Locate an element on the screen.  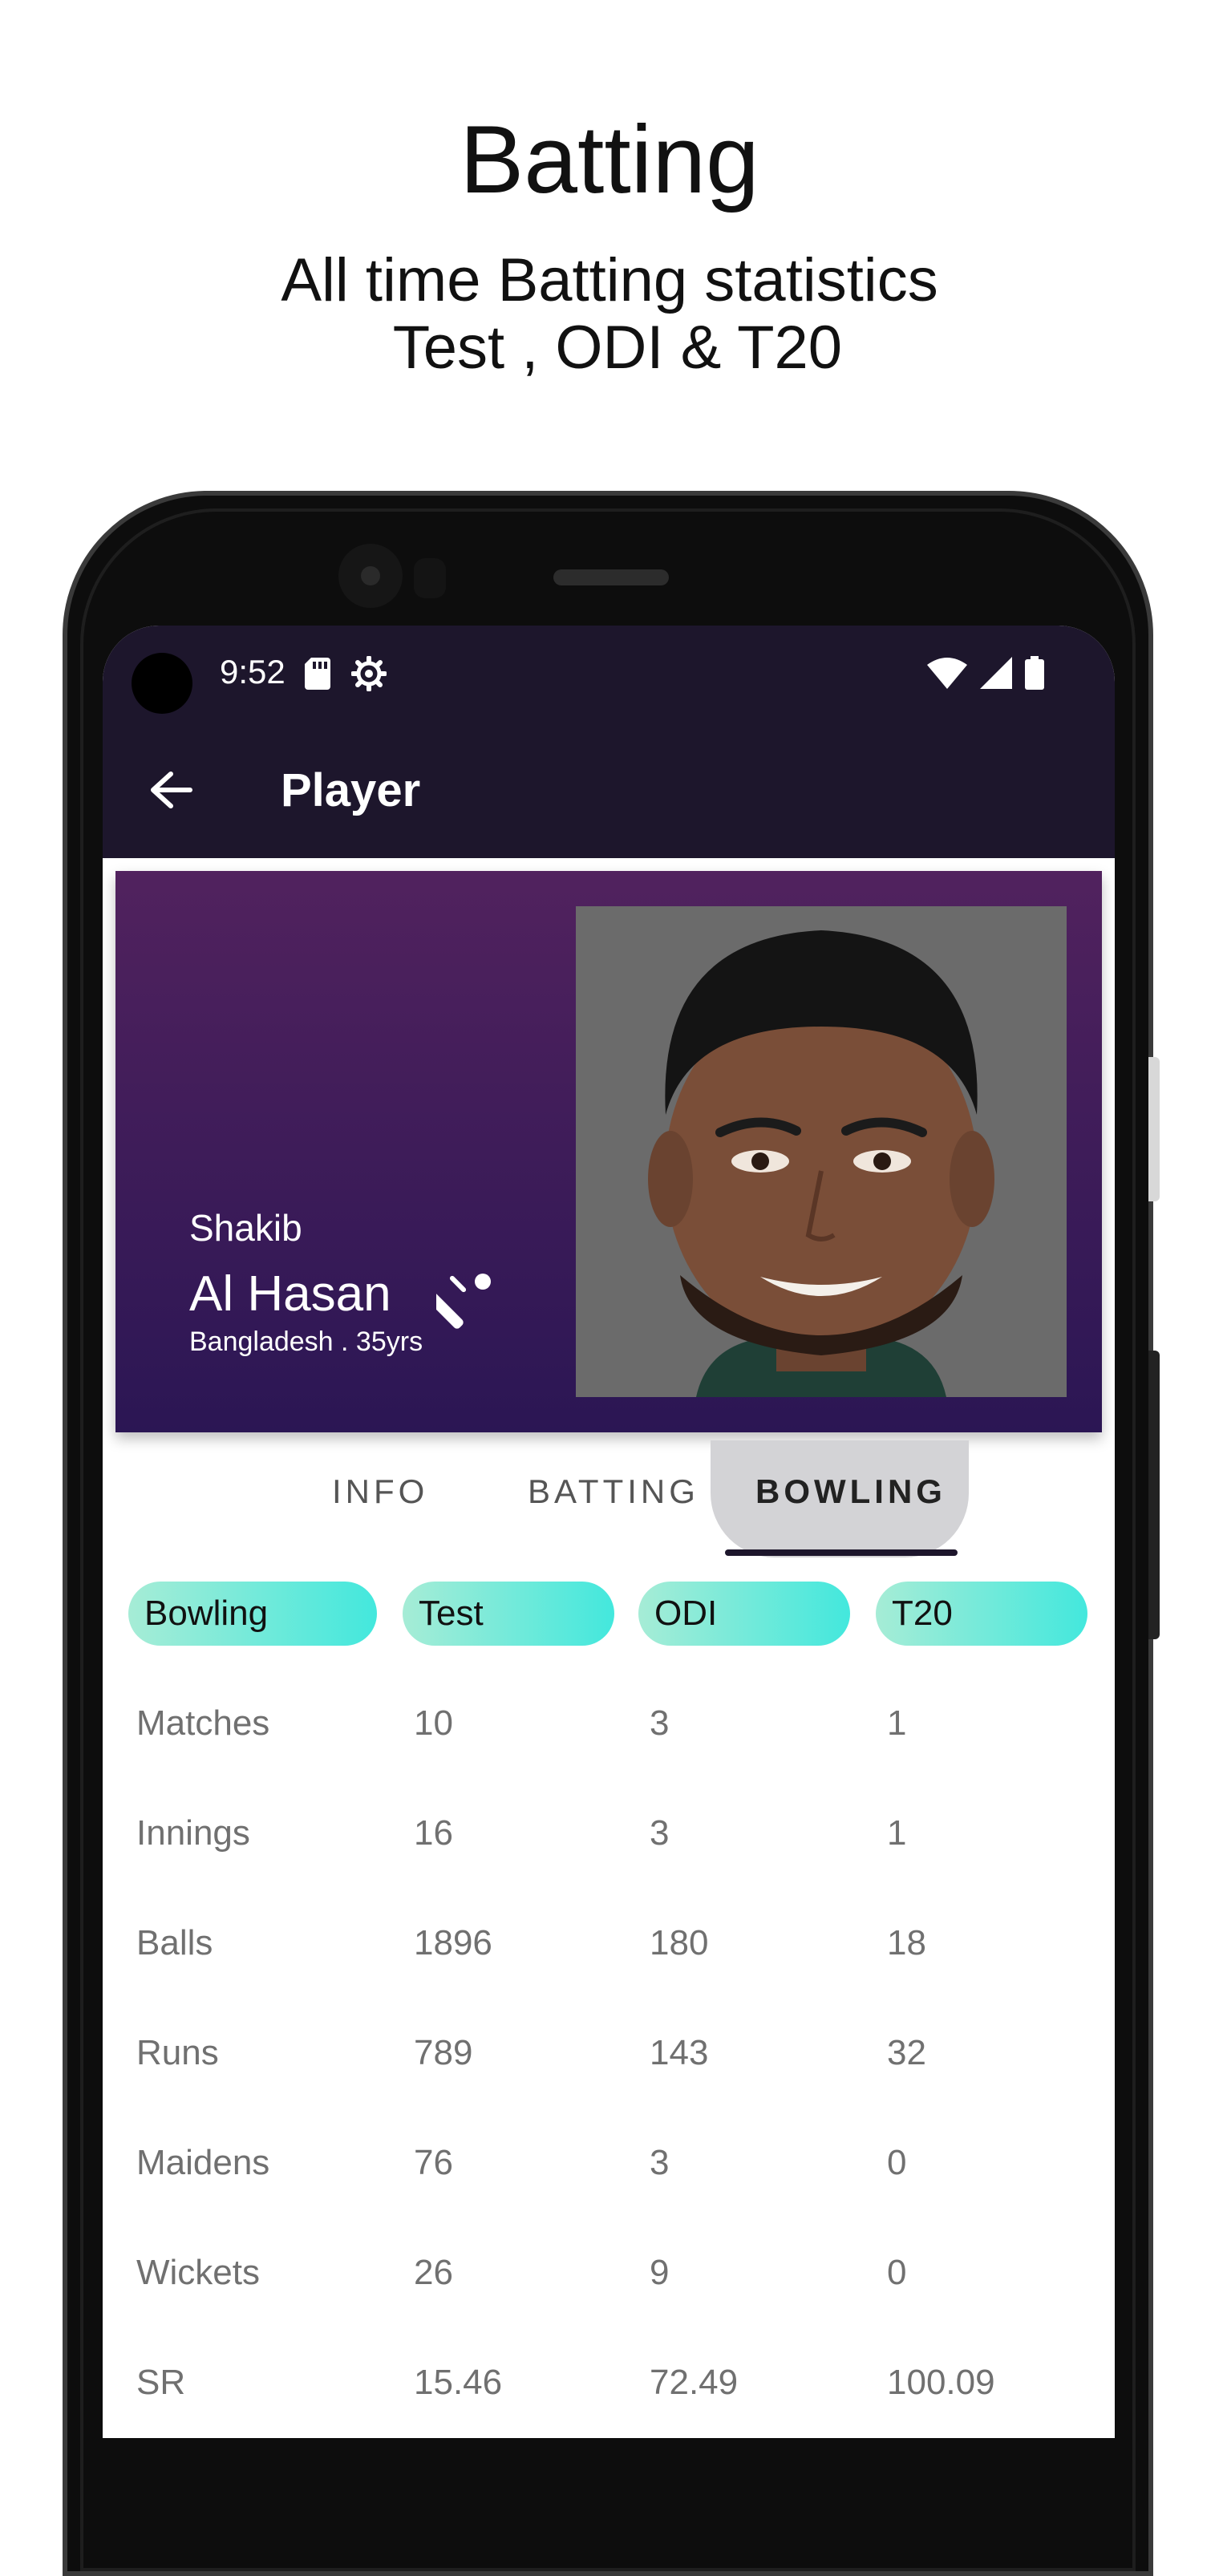
wifi-icon is located at coordinates (947, 673).